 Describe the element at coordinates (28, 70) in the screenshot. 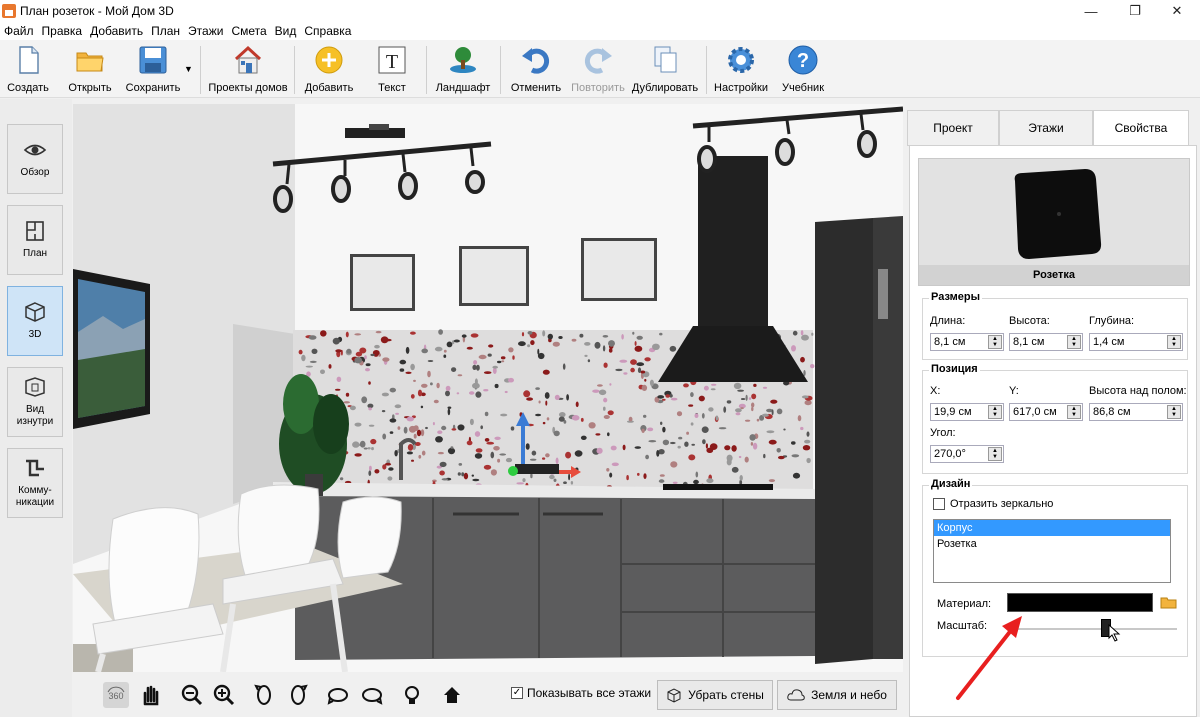

I see `create-button: Создать` at that location.